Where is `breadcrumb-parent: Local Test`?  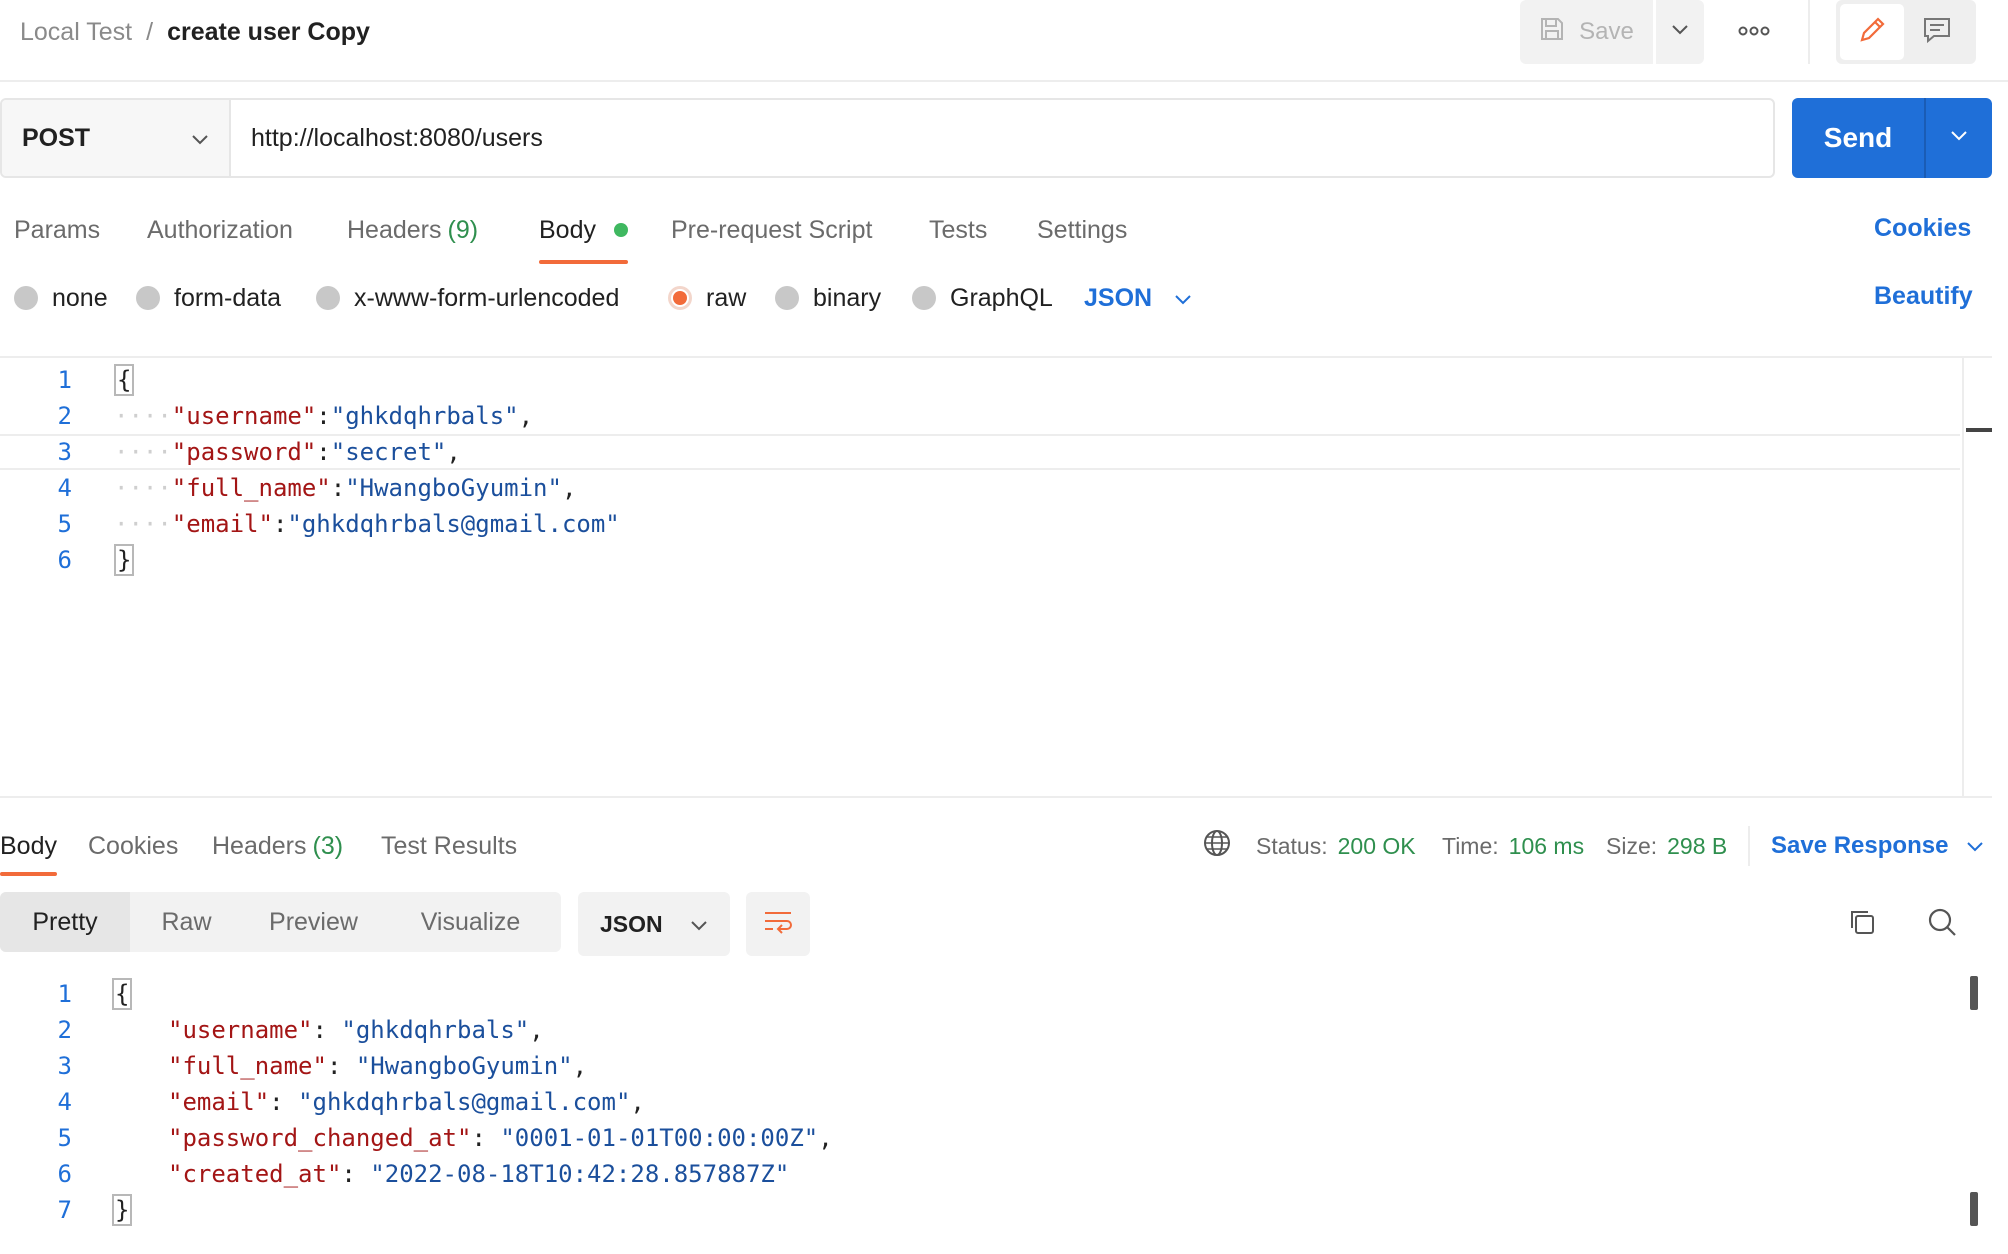
breadcrumb-parent: Local Test is located at coordinates (76, 32).